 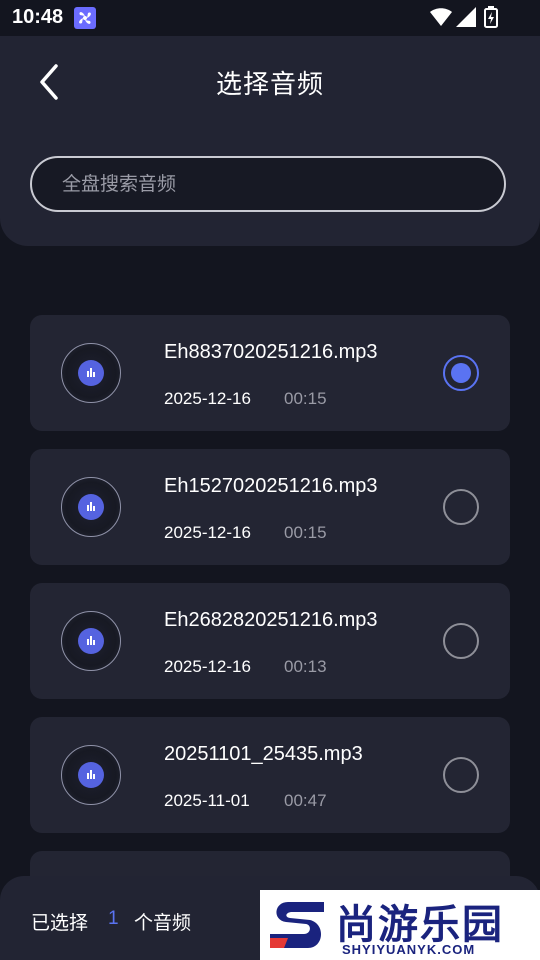 I want to click on list-item: 20251101_25435.mp3 2025-11-01 00:47, so click(x=270, y=775).